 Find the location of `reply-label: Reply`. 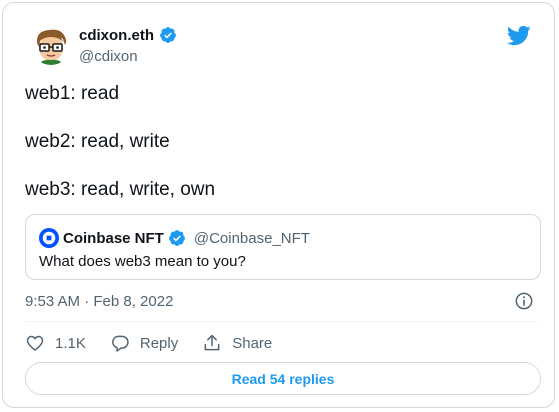

reply-label: Reply is located at coordinates (159, 343).